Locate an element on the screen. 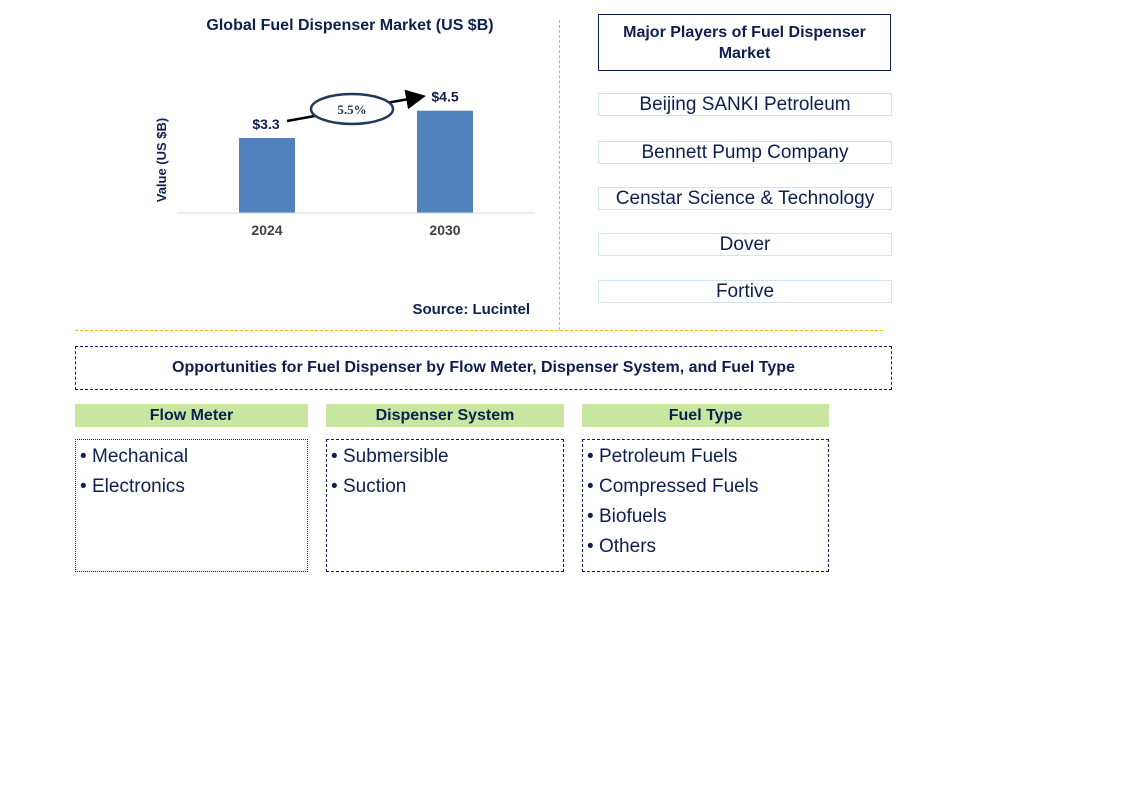 Image resolution: width=1138 pixels, height=797 pixels. category-list-item: • Electronics is located at coordinates (193, 487).